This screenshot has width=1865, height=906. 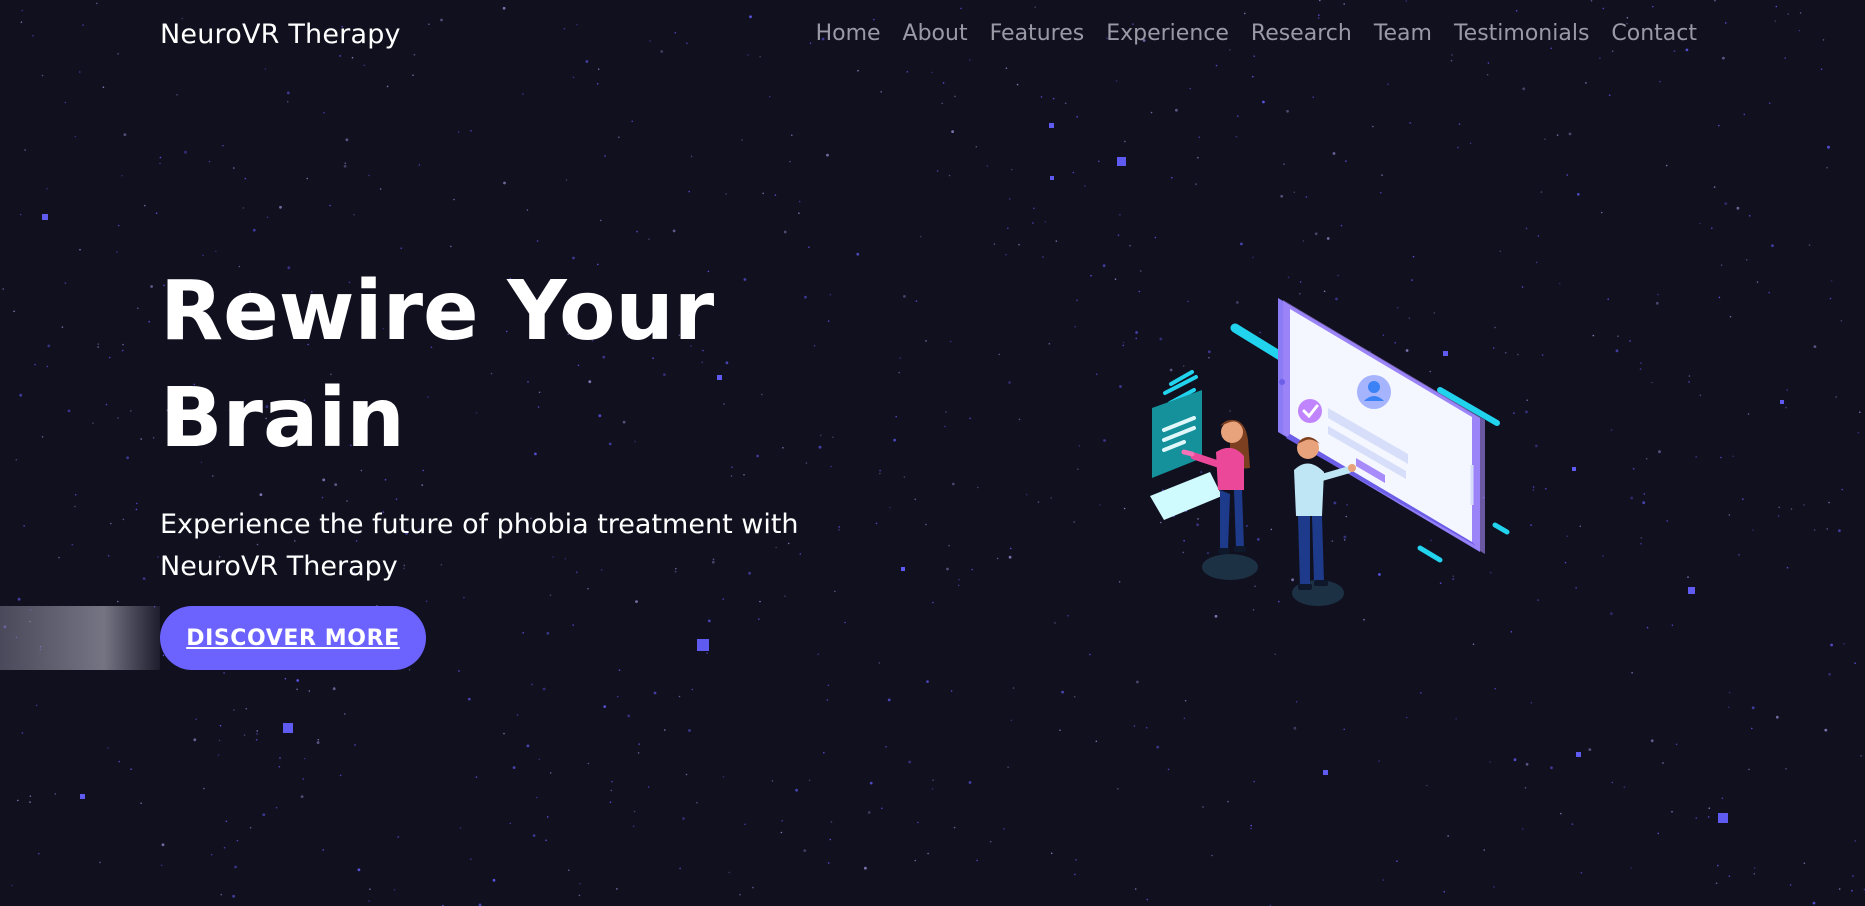 What do you see at coordinates (293, 638) in the screenshot?
I see `discover-more-button: DISCOVER MORE` at bounding box center [293, 638].